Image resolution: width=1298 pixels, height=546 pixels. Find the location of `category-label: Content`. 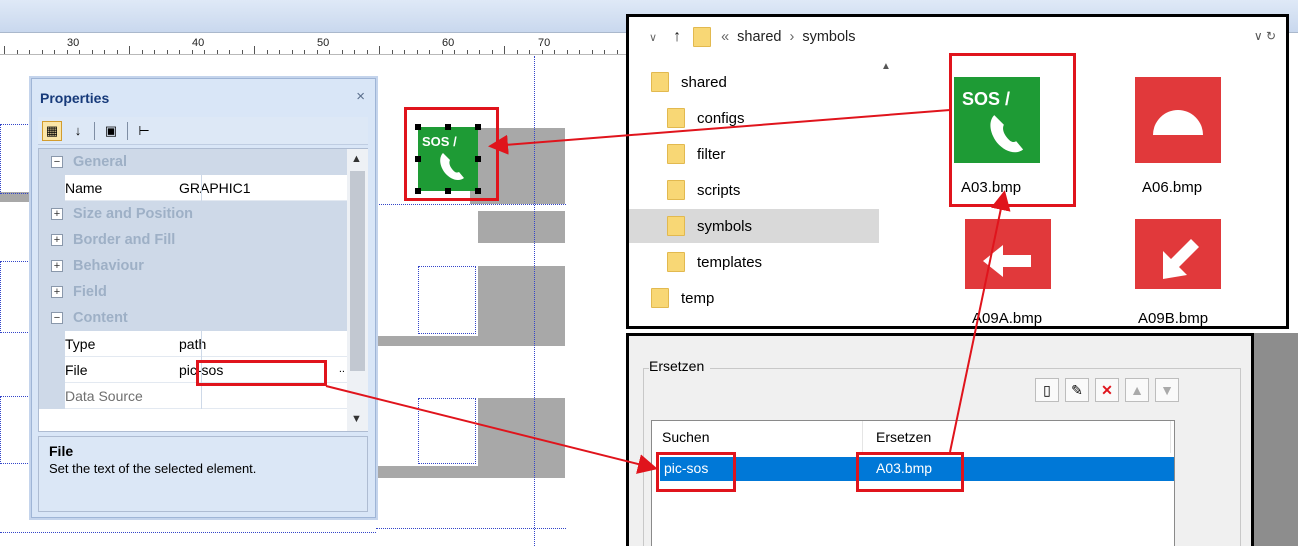

category-label: Content is located at coordinates (100, 318).